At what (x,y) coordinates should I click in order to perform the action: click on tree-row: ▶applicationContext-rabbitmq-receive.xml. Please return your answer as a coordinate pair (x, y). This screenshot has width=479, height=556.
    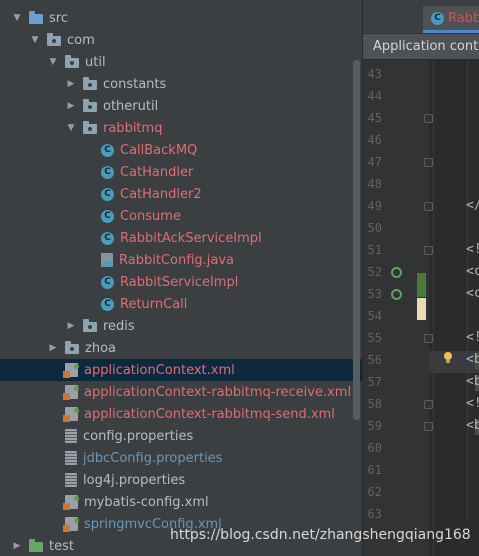
    Looking at the image, I should click on (181, 392).